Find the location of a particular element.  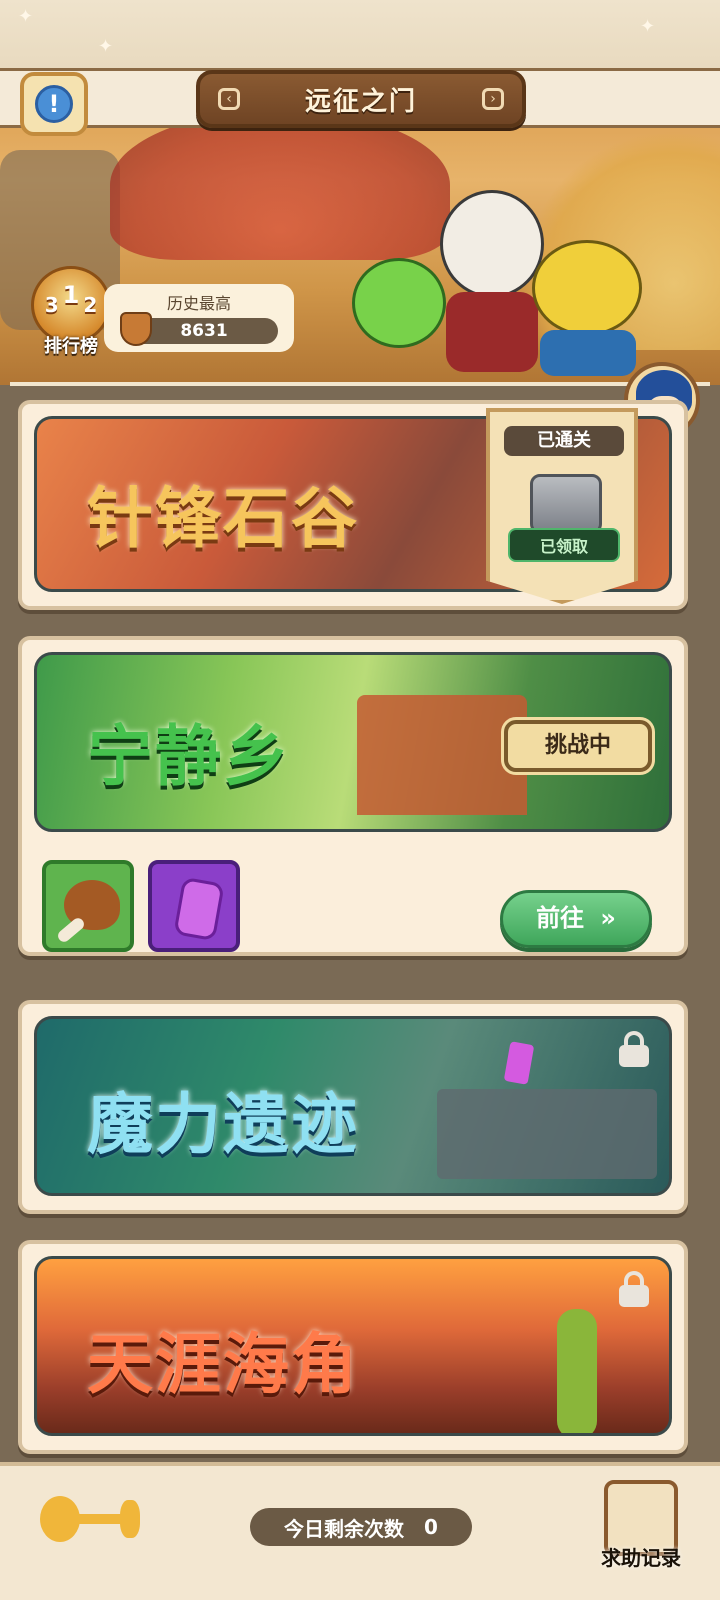

skull-body is located at coordinates (492, 332).